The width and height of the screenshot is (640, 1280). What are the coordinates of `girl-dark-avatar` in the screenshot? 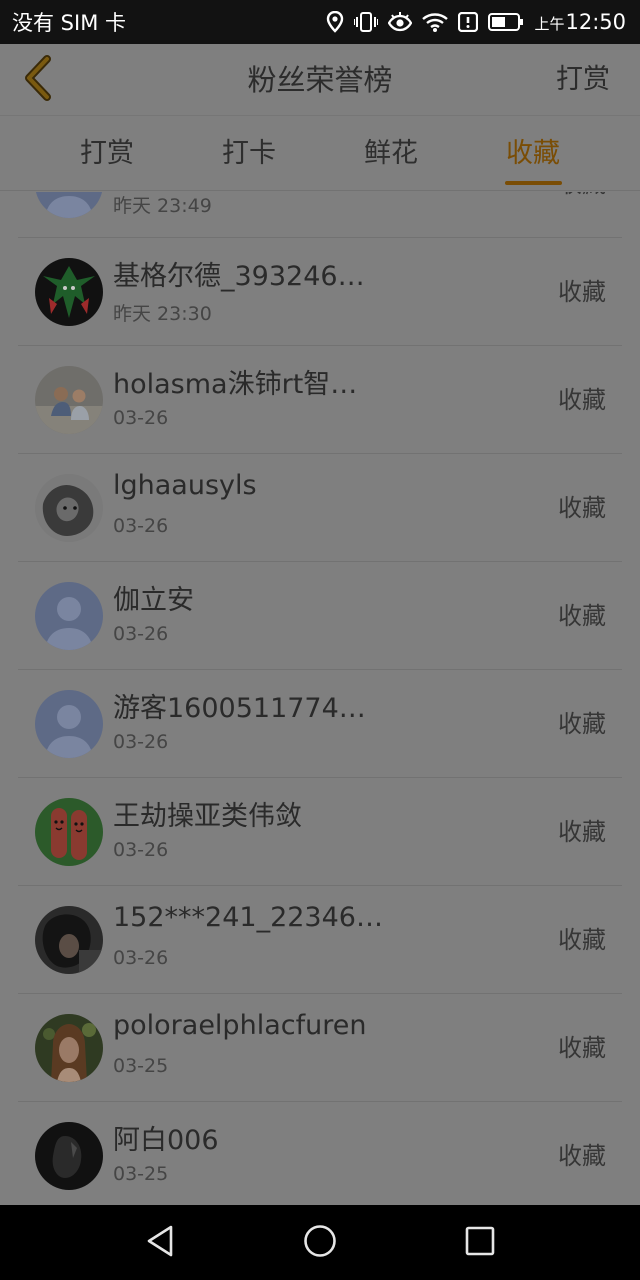 It's located at (69, 940).